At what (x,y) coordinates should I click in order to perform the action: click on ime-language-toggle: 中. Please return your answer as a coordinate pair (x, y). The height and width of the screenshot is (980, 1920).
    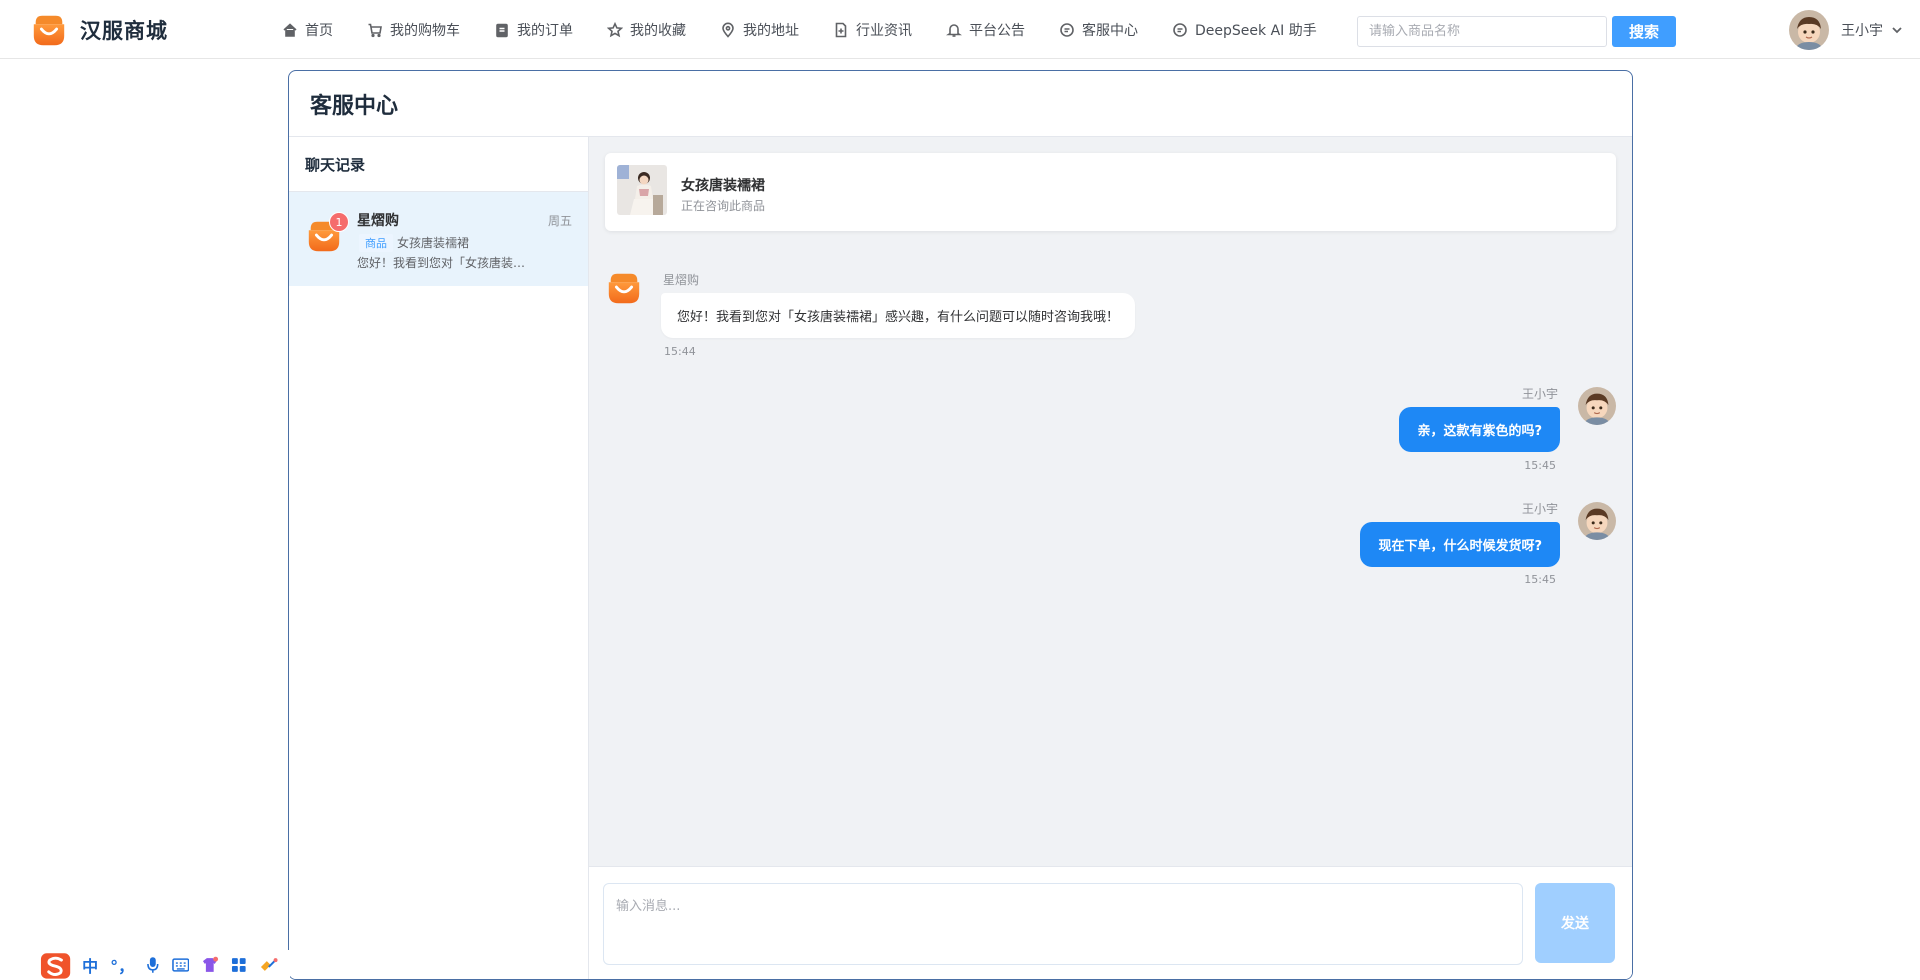
    Looking at the image, I should click on (90, 965).